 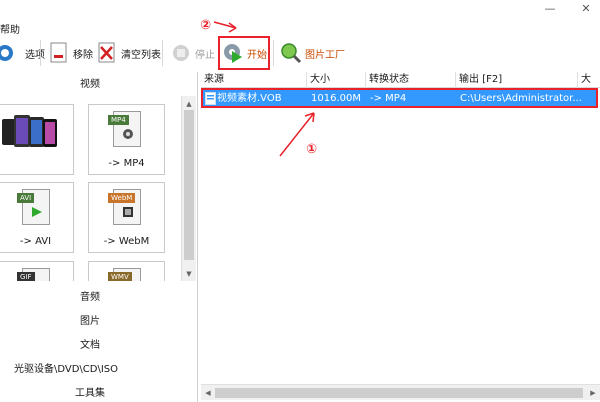 What do you see at coordinates (297, 134) in the screenshot?
I see `arrow-to-row` at bounding box center [297, 134].